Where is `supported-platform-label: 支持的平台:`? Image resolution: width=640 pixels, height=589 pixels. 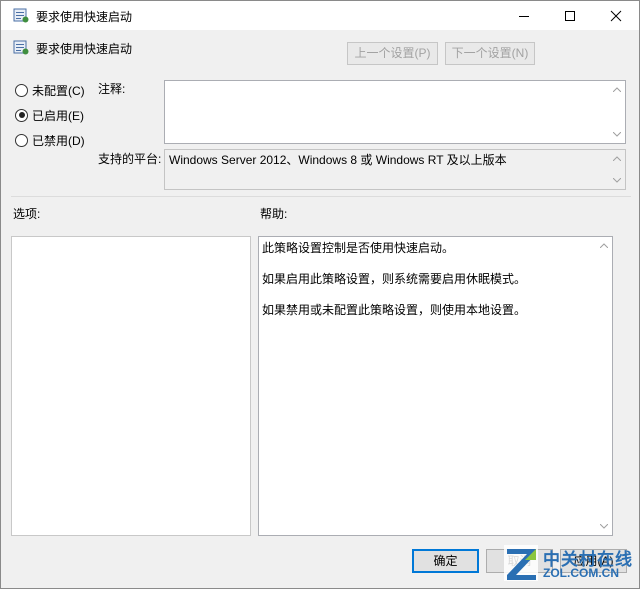 supported-platform-label: 支持的平台: is located at coordinates (130, 159).